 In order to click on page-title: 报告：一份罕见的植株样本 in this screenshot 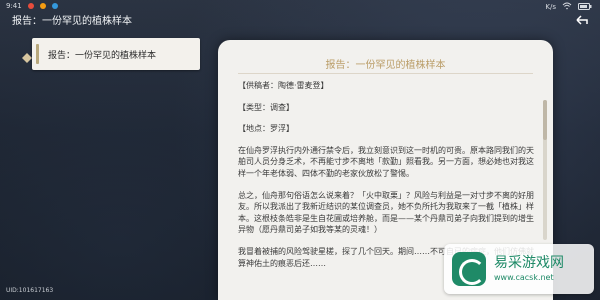, I will do `click(72, 21)`.